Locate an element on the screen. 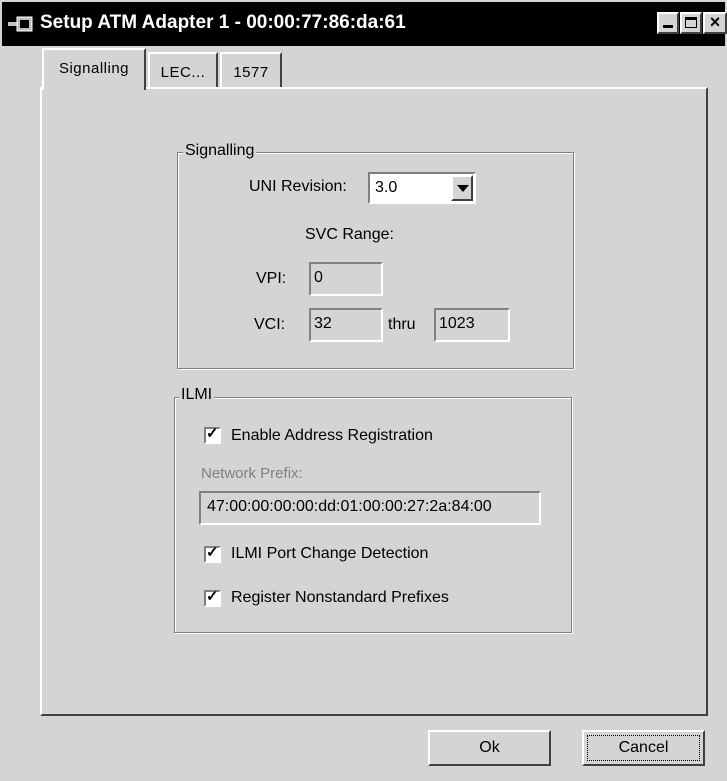 The height and width of the screenshot is (781, 727). ilmi-port-change-detection-checkbox: ✓ is located at coordinates (212, 553).